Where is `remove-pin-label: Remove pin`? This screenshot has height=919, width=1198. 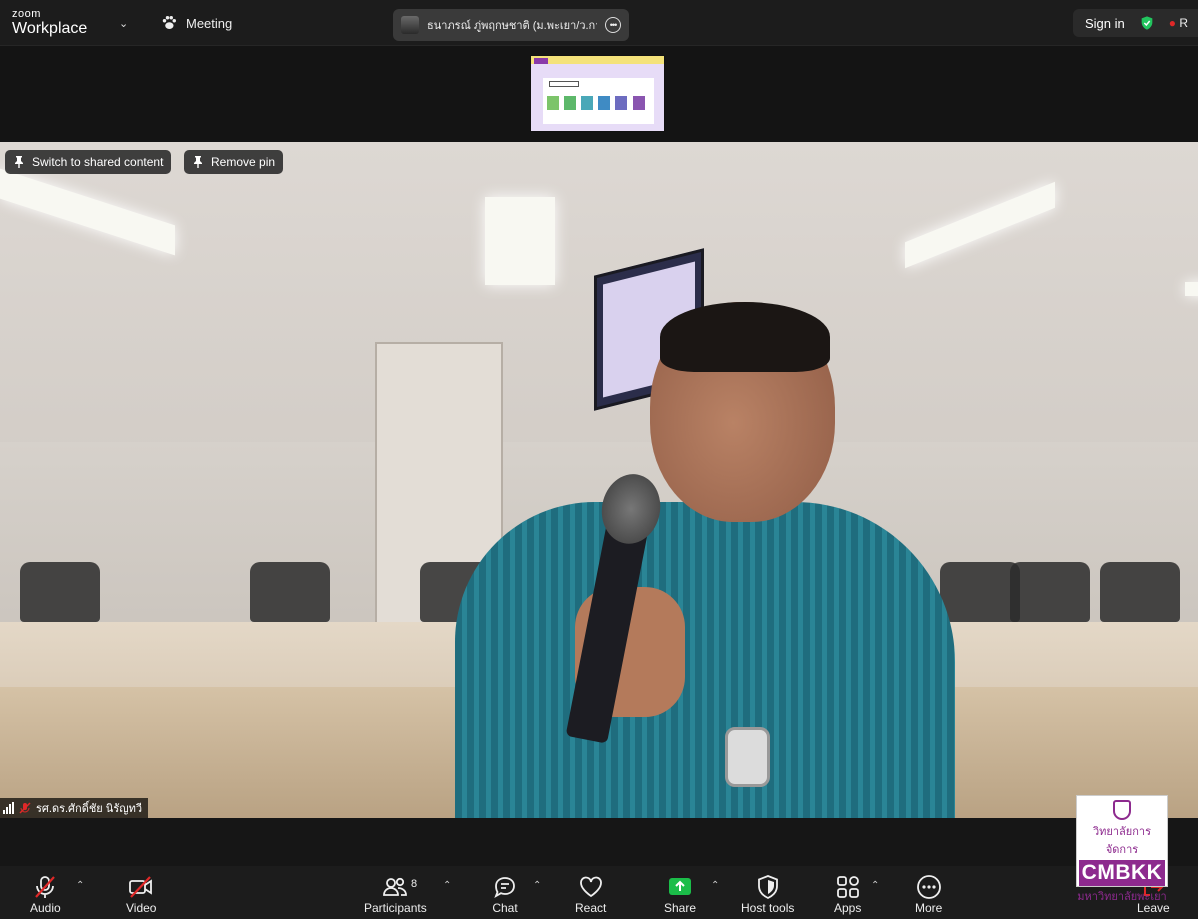 remove-pin-label: Remove pin is located at coordinates (243, 162).